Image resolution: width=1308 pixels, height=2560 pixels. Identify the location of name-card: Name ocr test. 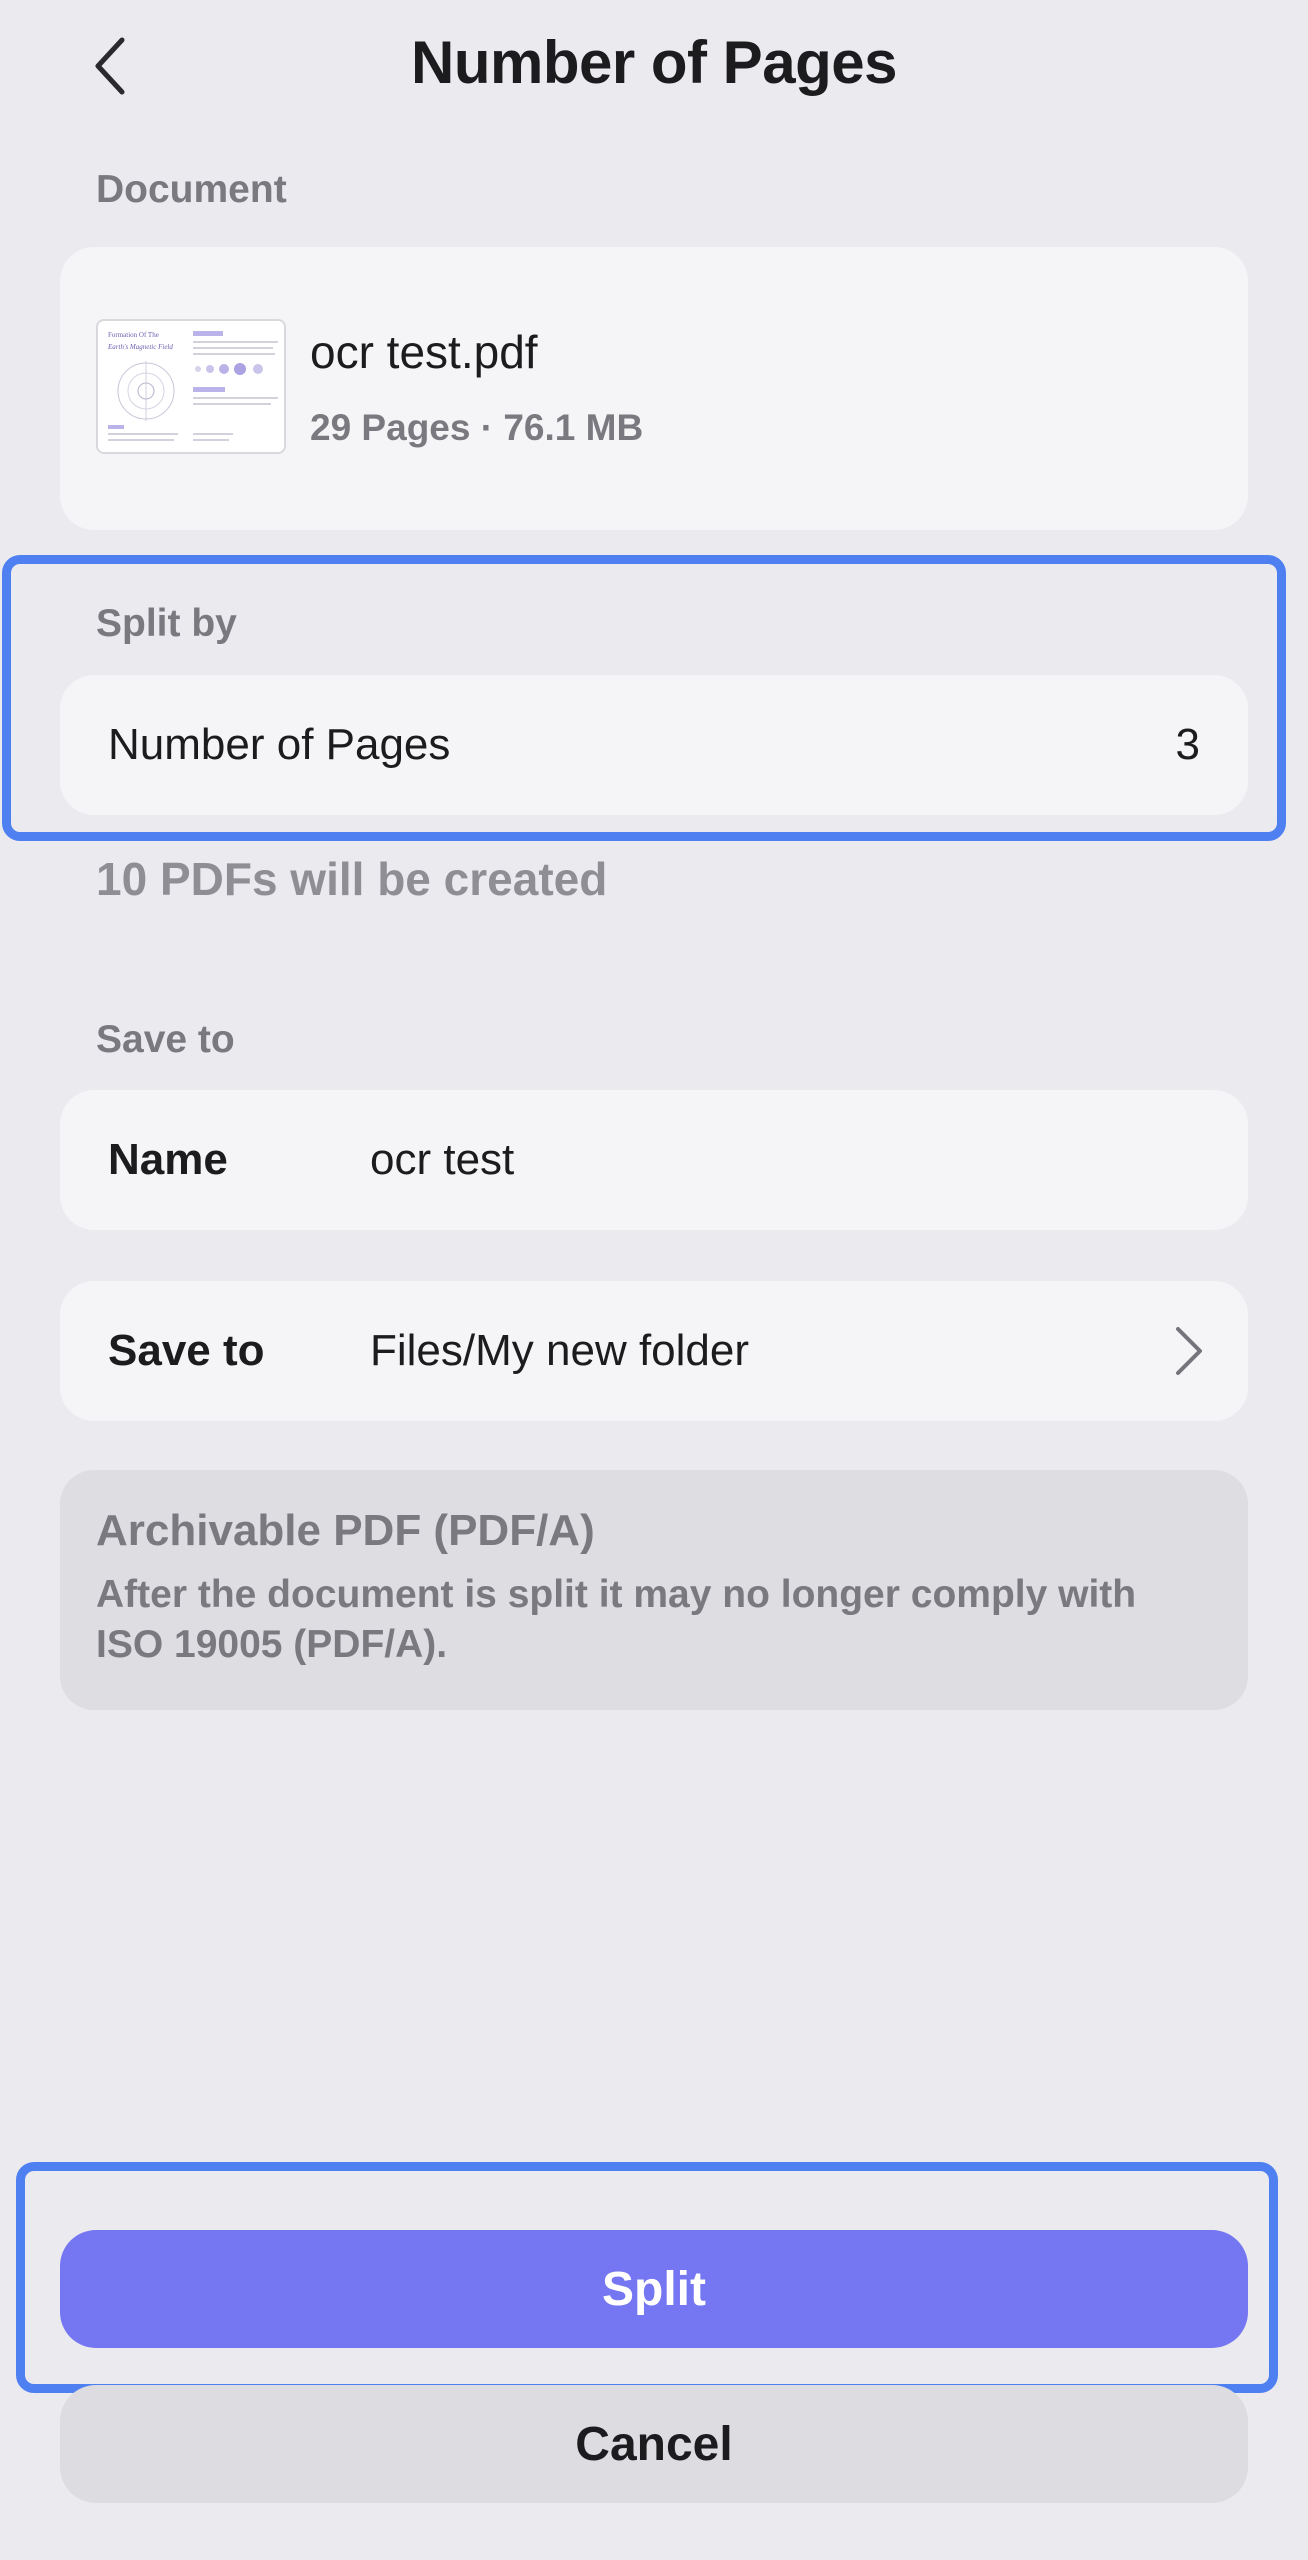
(654, 1160).